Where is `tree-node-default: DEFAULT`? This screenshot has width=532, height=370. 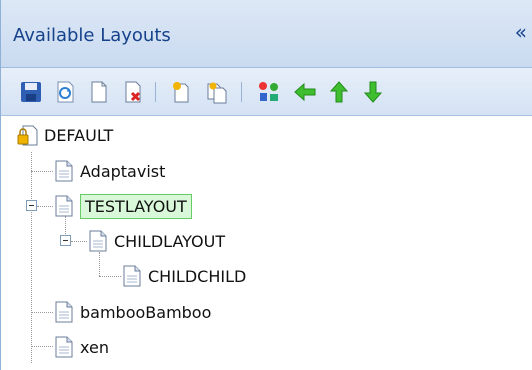 tree-node-default: DEFAULT is located at coordinates (65, 135).